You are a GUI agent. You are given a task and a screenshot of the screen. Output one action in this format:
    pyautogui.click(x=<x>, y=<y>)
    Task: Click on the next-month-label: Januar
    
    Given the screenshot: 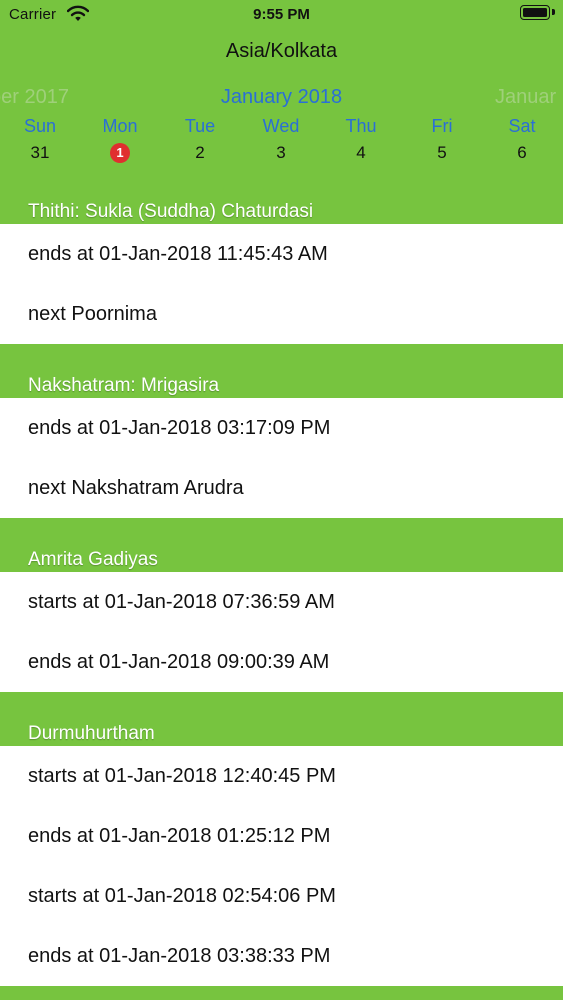 What is the action you would take?
    pyautogui.click(x=525, y=97)
    